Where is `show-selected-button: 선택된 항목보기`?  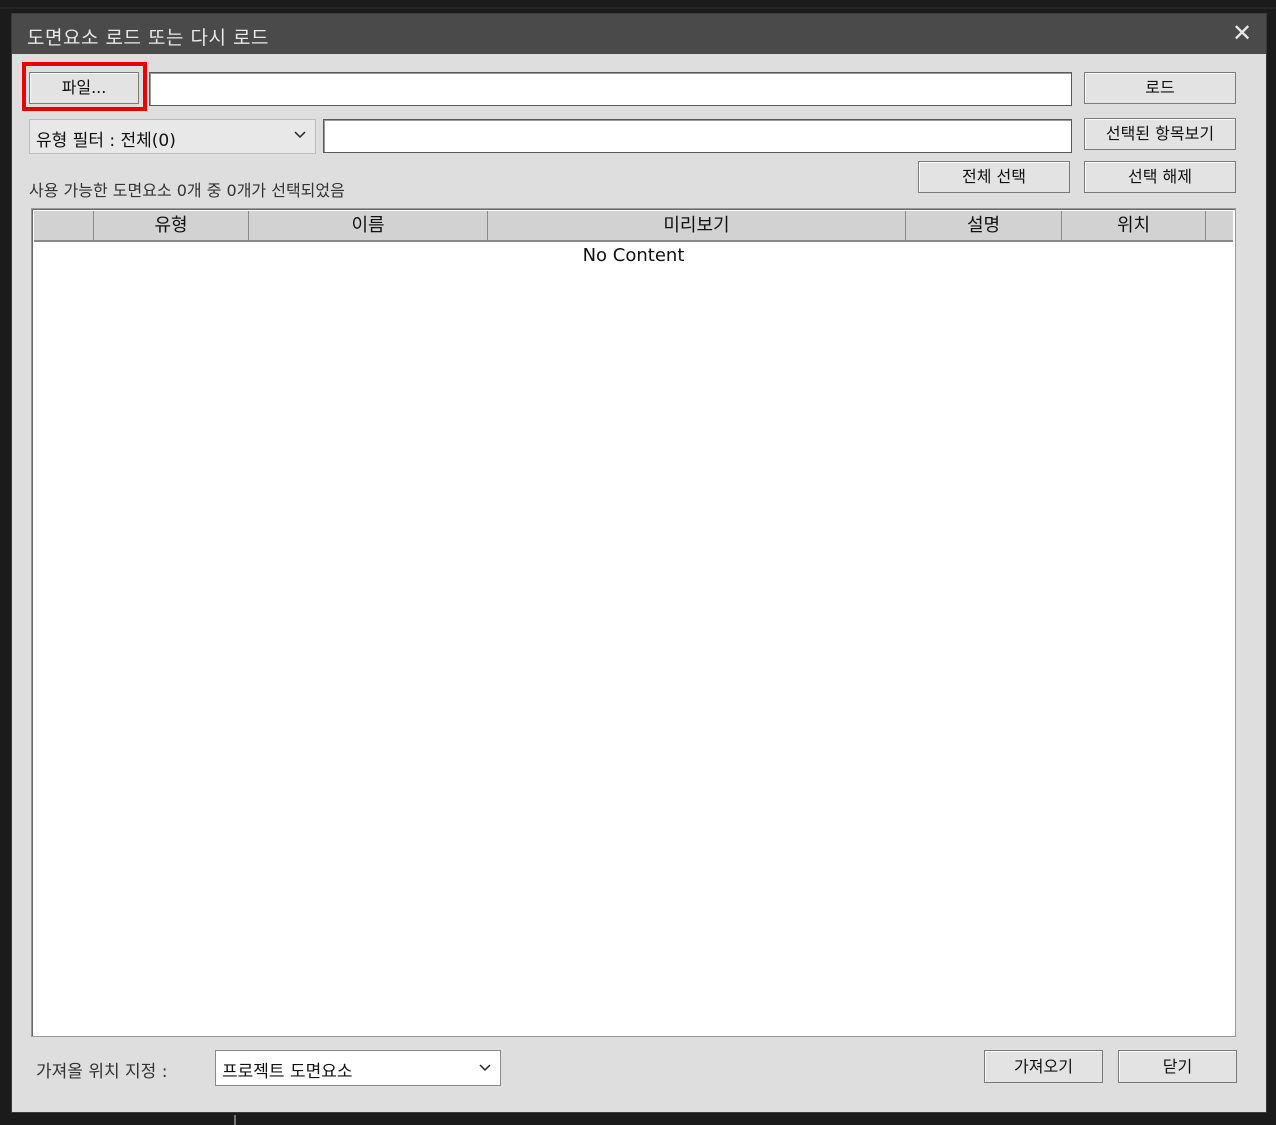 show-selected-button: 선택된 항목보기 is located at coordinates (1160, 134).